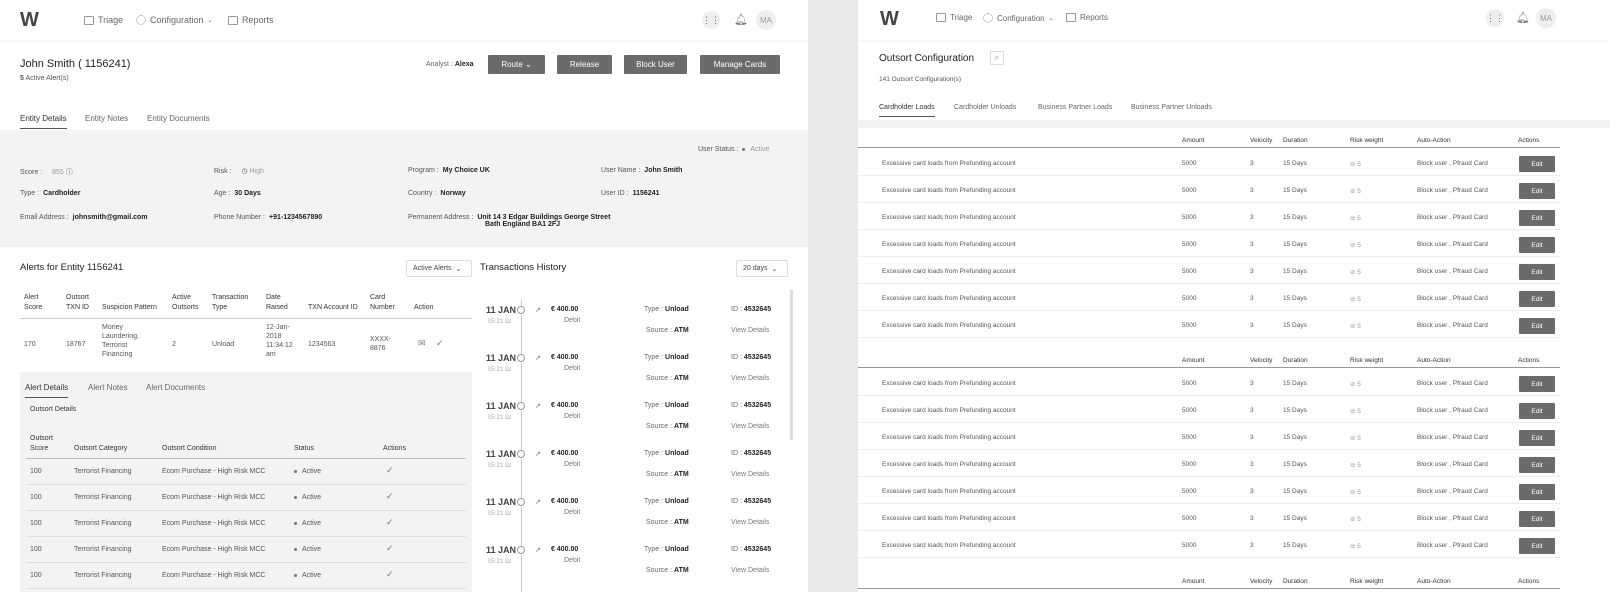  I want to click on mail-icon: ✉, so click(422, 343).